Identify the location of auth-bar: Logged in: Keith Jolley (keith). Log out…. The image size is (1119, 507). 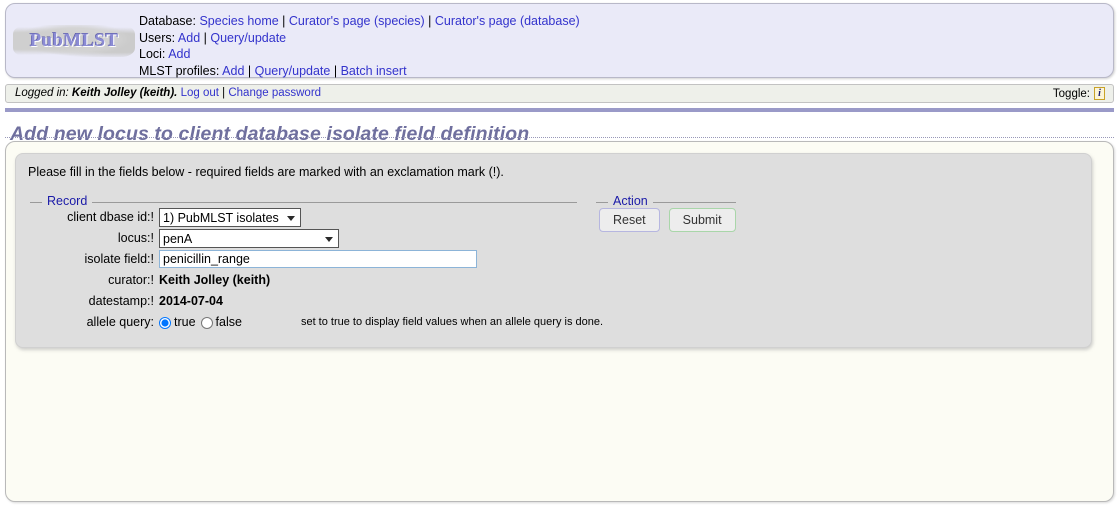
(559, 93).